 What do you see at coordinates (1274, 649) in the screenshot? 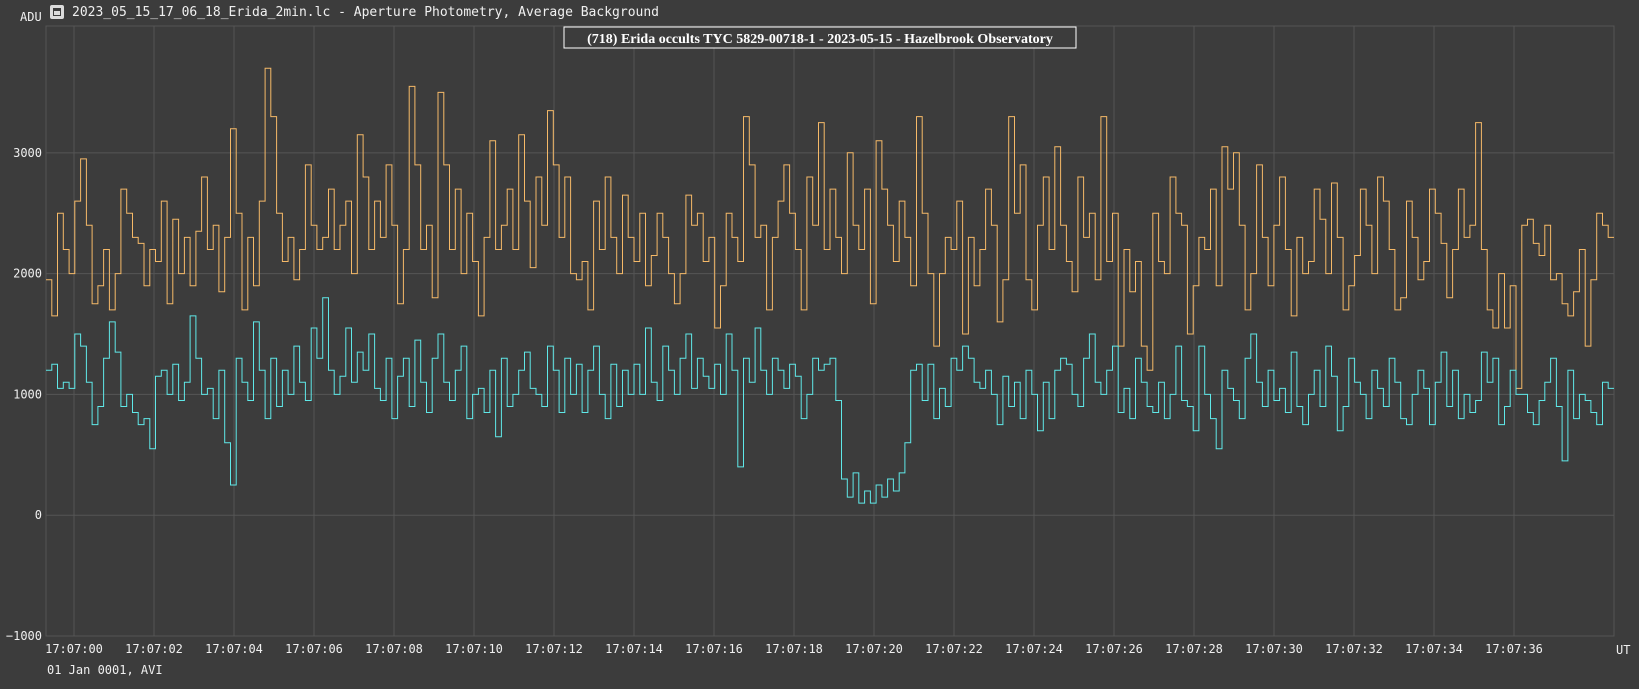
I see `x-tick-label: 17:07:30` at bounding box center [1274, 649].